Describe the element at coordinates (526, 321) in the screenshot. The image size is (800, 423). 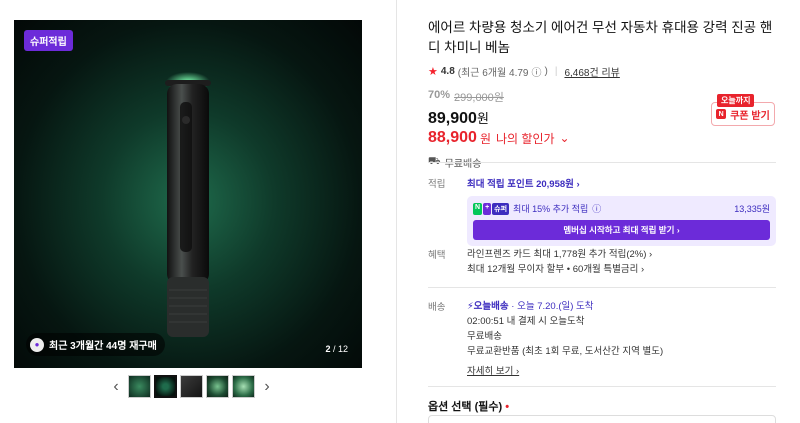
I see `order-deadline: 02:00:51 내 결제 시 오늘도착` at that location.